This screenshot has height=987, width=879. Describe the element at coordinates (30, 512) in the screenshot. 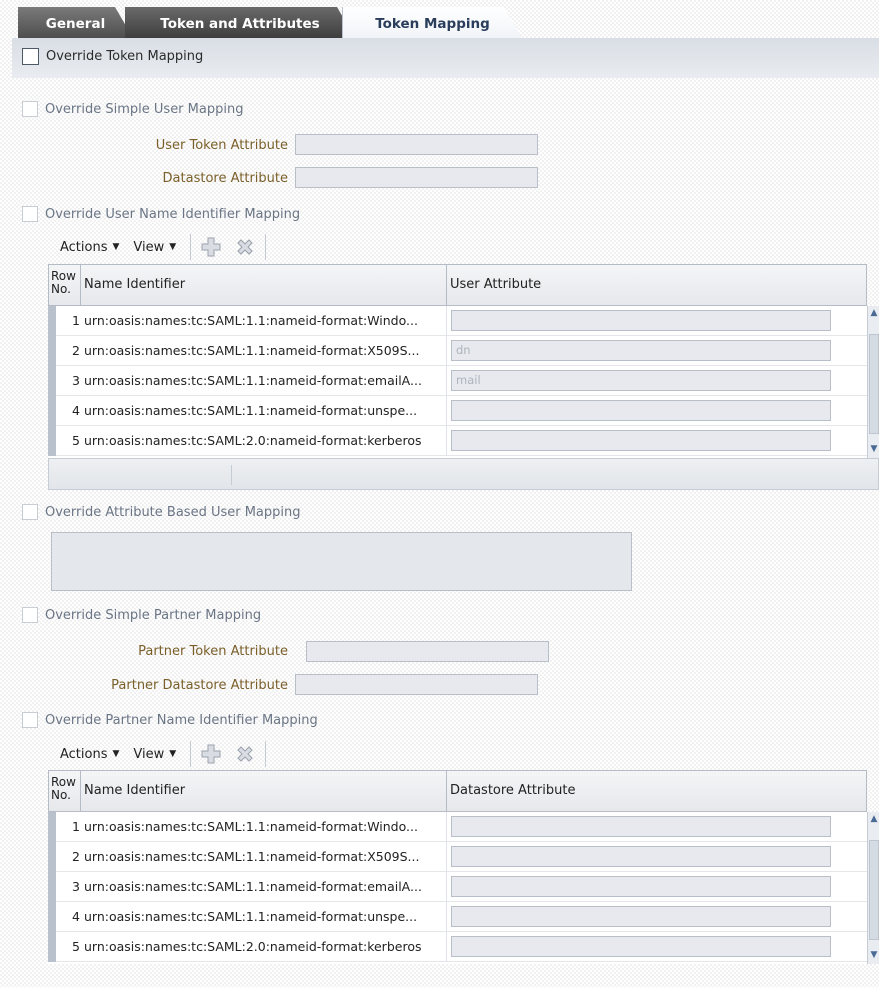

I see `override-attribute-based-user-mapping-checkbox` at that location.